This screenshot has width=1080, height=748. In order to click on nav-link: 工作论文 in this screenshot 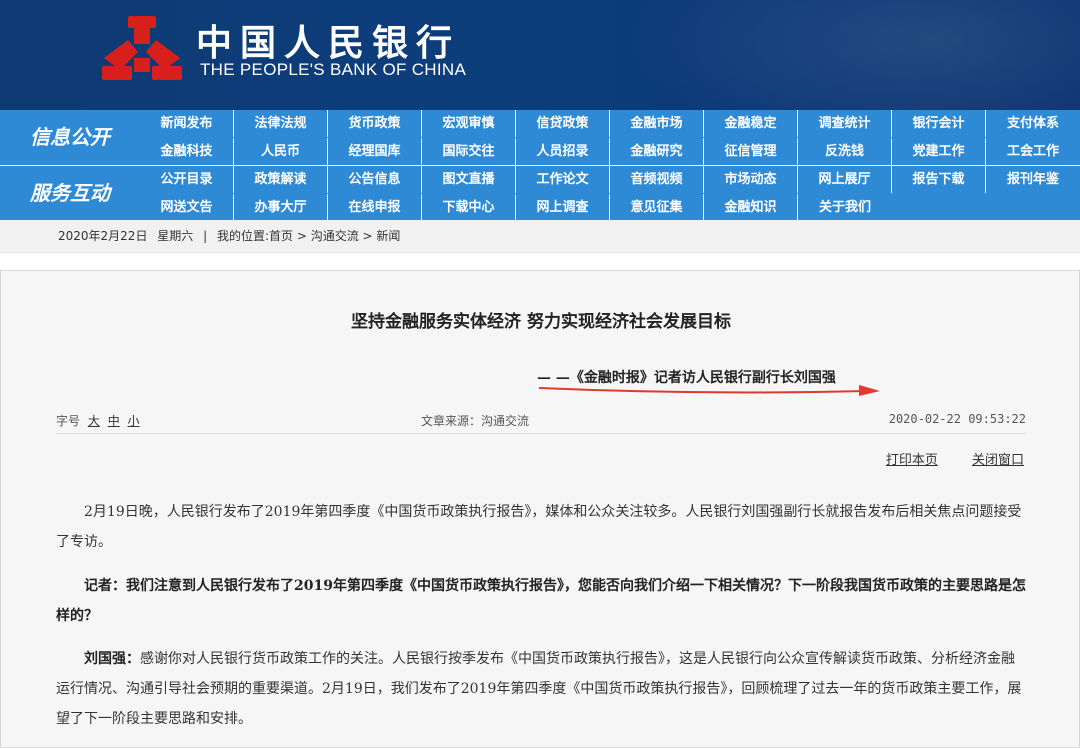, I will do `click(563, 179)`.